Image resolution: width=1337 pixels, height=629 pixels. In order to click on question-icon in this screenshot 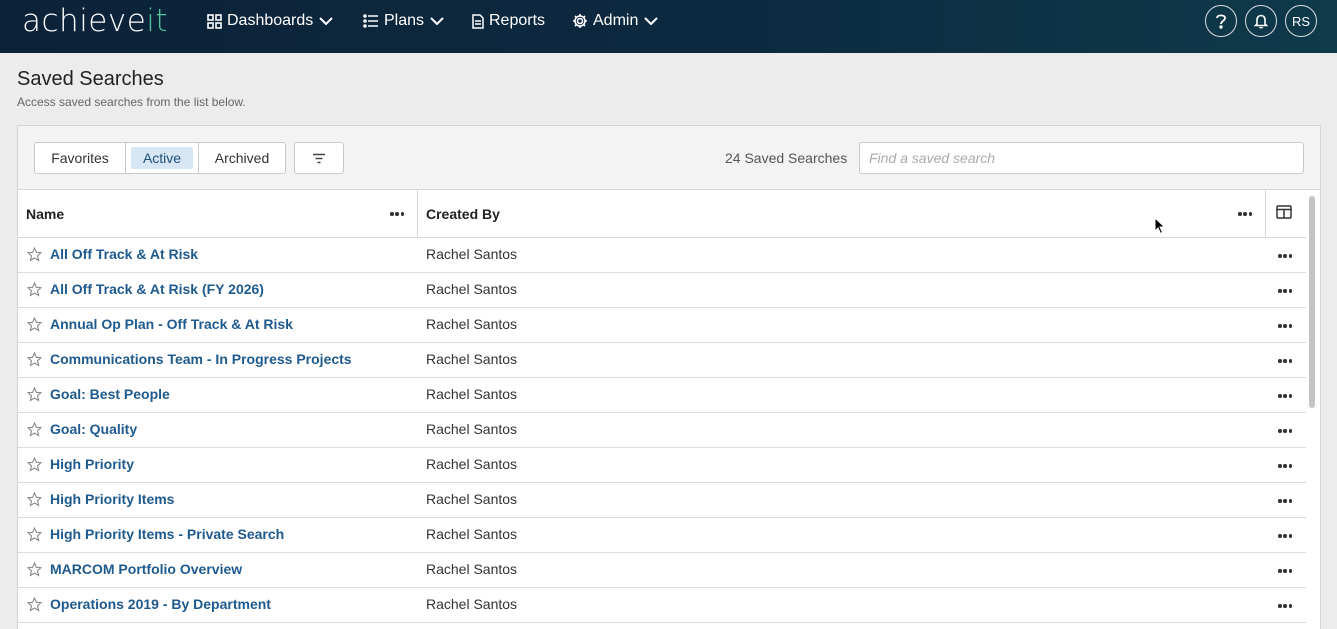, I will do `click(1221, 21)`.